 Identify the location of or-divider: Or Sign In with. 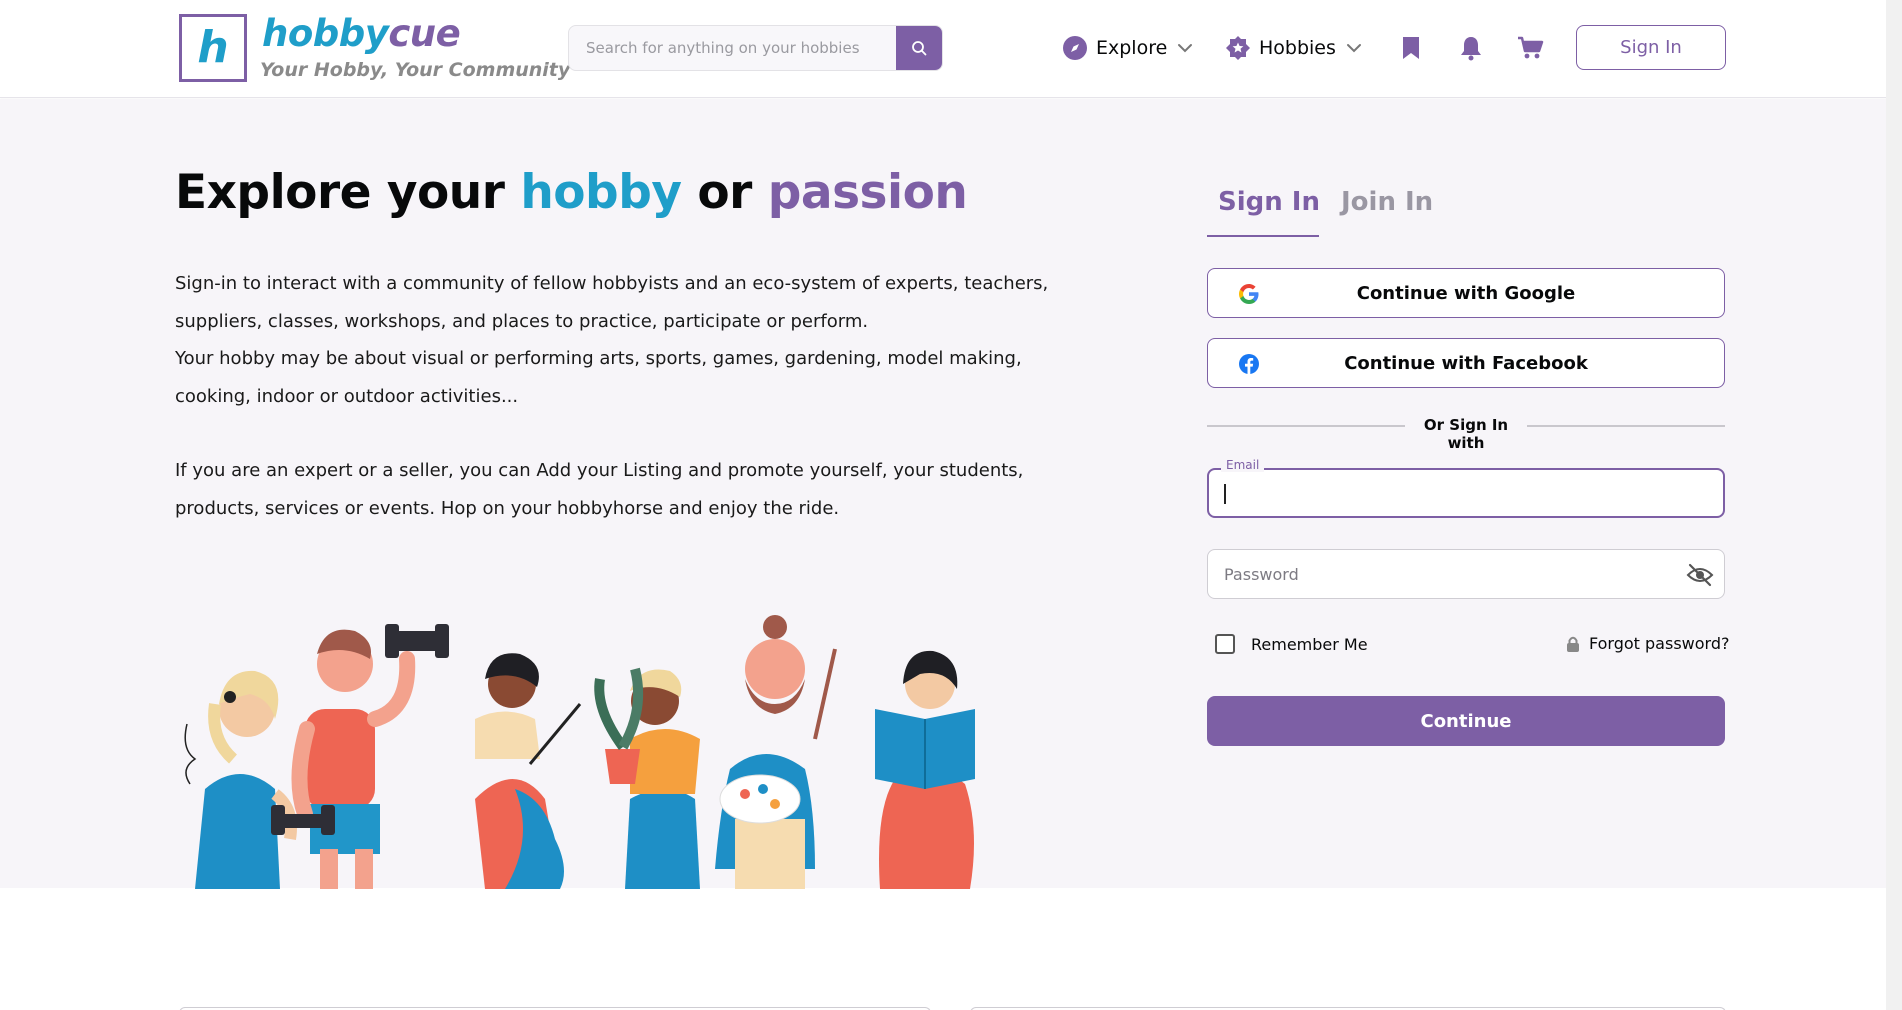
(1466, 434).